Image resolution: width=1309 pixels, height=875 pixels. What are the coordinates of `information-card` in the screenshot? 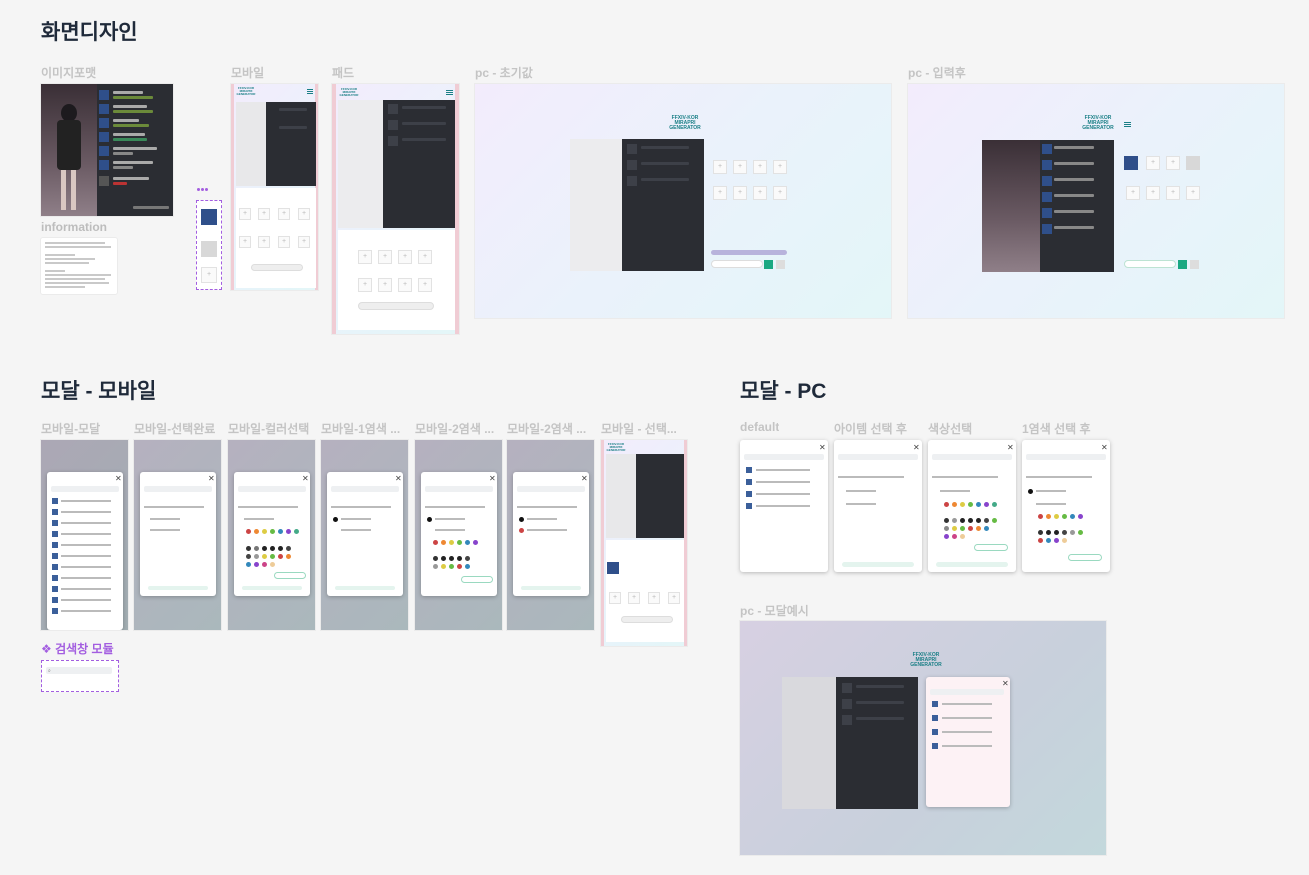 It's located at (79, 266).